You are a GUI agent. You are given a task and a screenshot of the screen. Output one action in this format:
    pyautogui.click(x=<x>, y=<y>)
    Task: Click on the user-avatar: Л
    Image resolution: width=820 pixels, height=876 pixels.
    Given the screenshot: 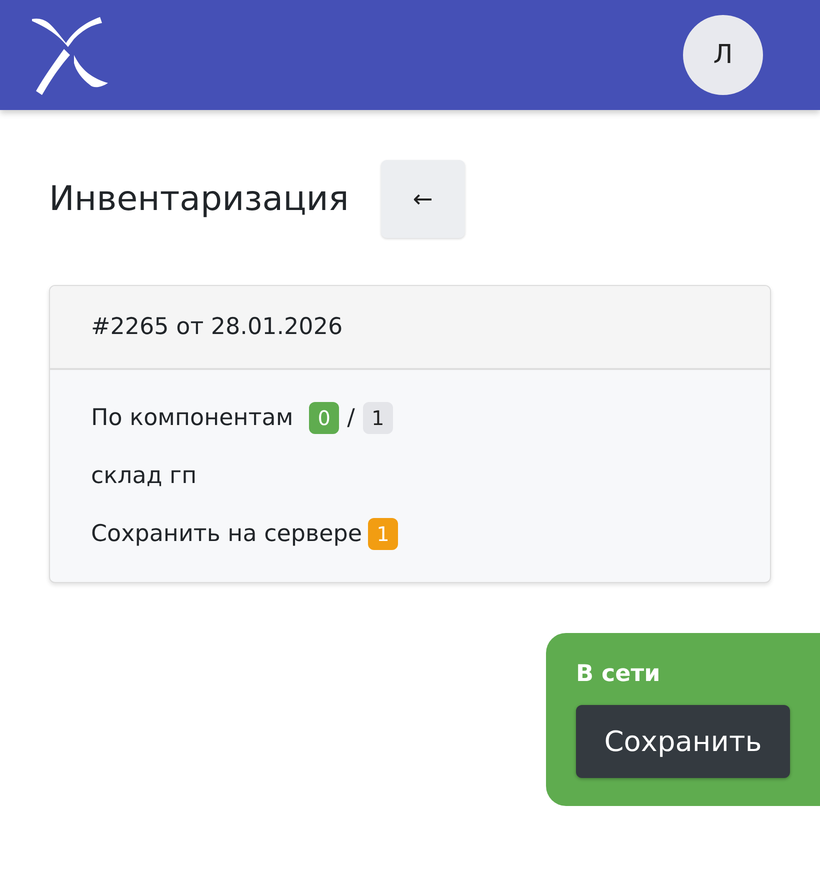 What is the action you would take?
    pyautogui.click(x=723, y=55)
    